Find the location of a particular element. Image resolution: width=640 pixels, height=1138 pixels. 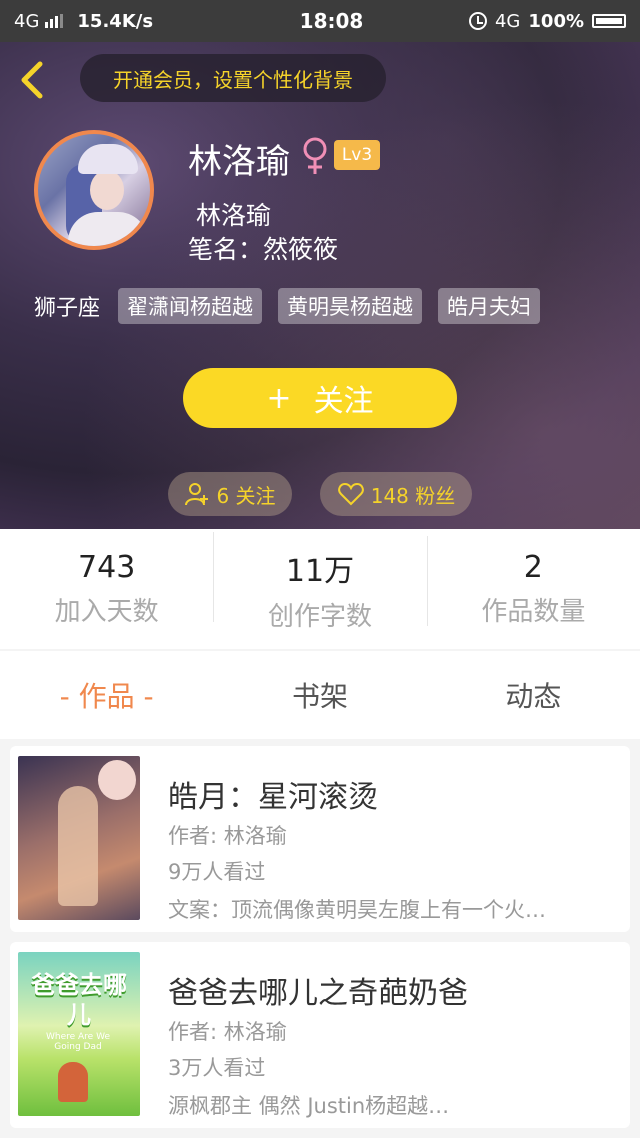

content-tabs: - 作品 - 书架 动态 is located at coordinates (320, 695).